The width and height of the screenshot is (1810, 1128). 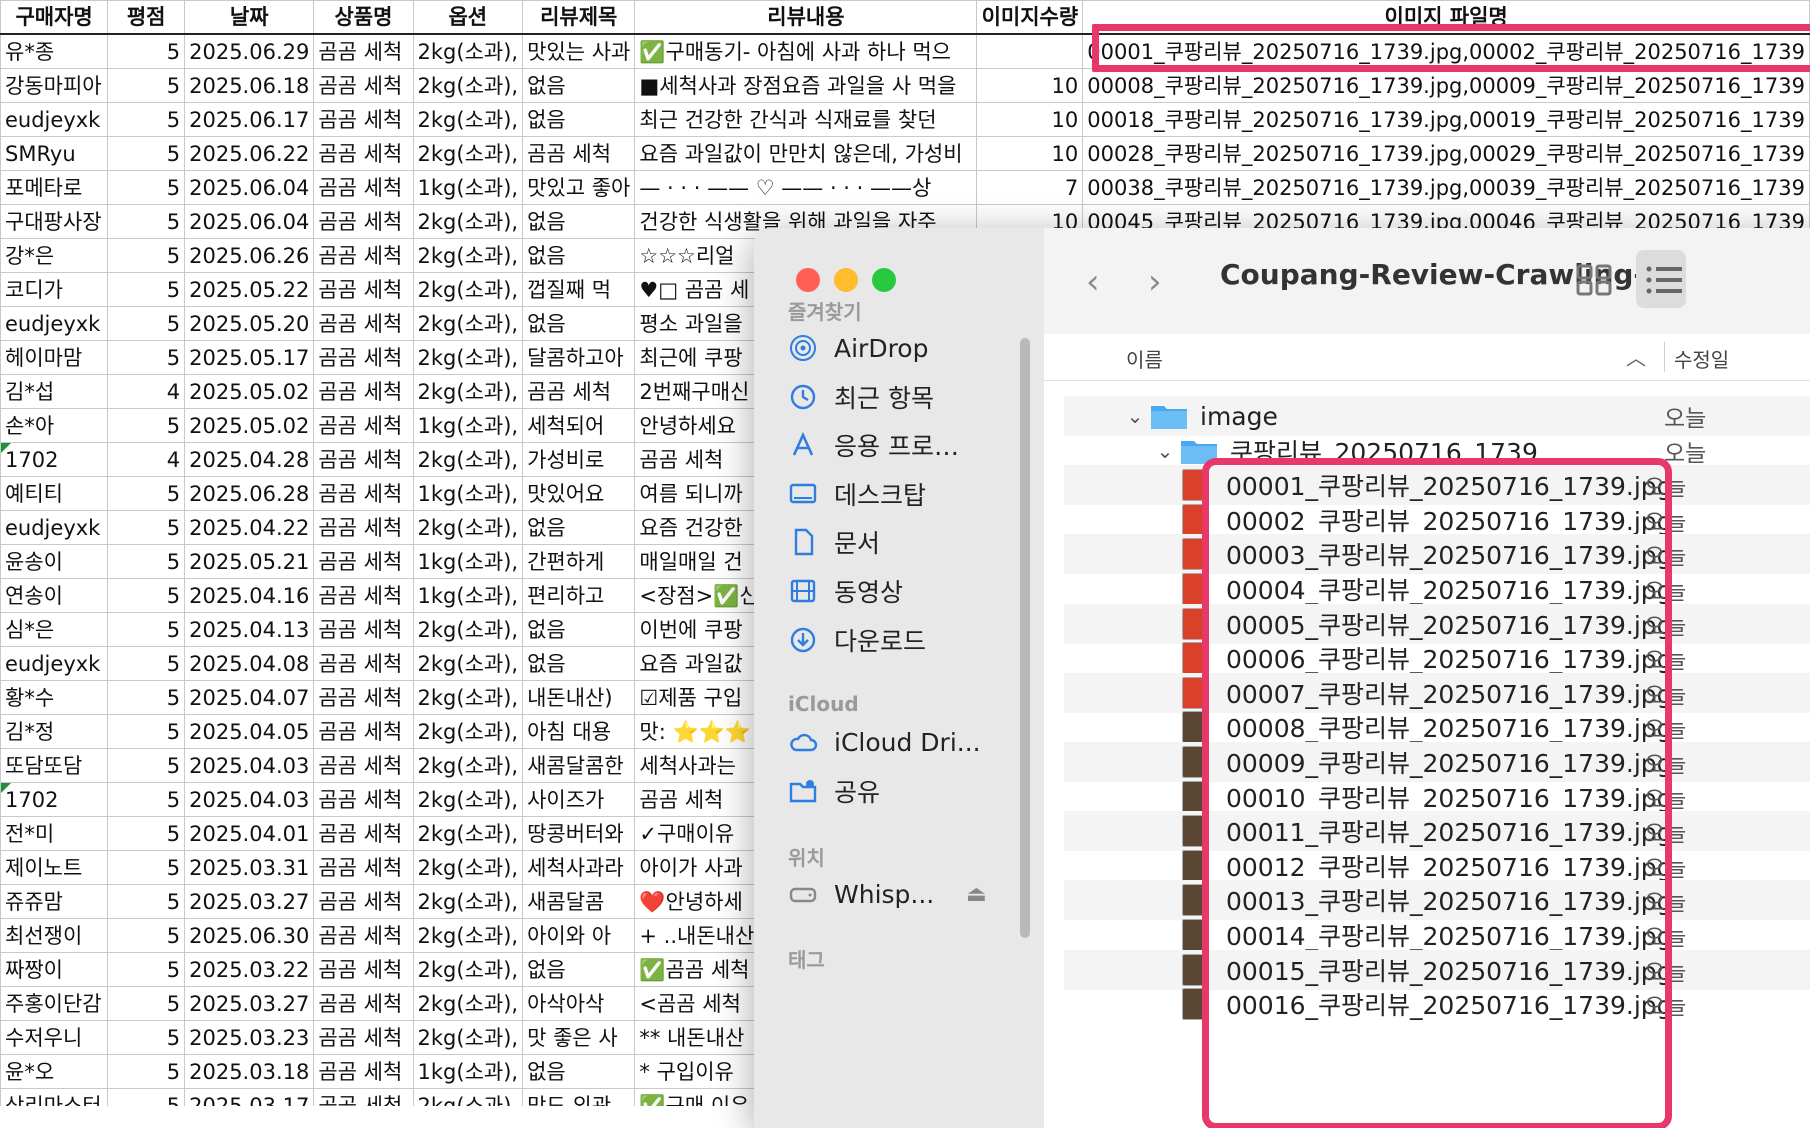 What do you see at coordinates (249, 1071) in the screenshot?
I see `table-cell: 2025.03.18` at bounding box center [249, 1071].